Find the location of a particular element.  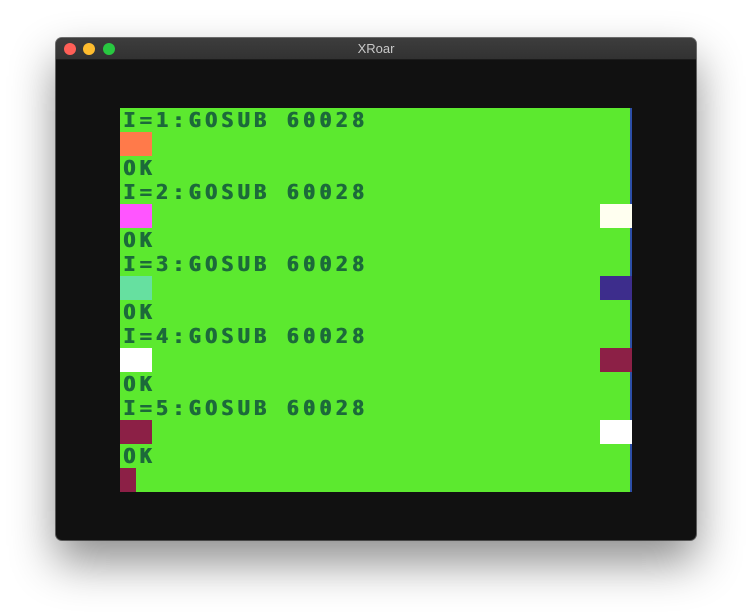

screen-line-ok-1: OK is located at coordinates (139, 168).